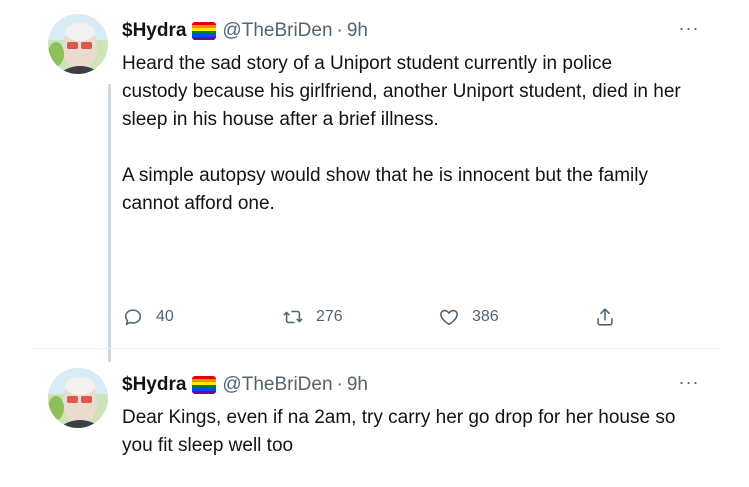  What do you see at coordinates (148, 317) in the screenshot?
I see `reply-button: 40` at bounding box center [148, 317].